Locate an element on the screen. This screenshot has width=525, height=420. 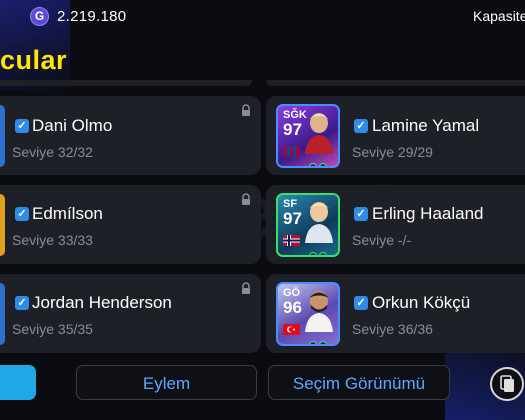
page-title: cular is located at coordinates (34, 60).